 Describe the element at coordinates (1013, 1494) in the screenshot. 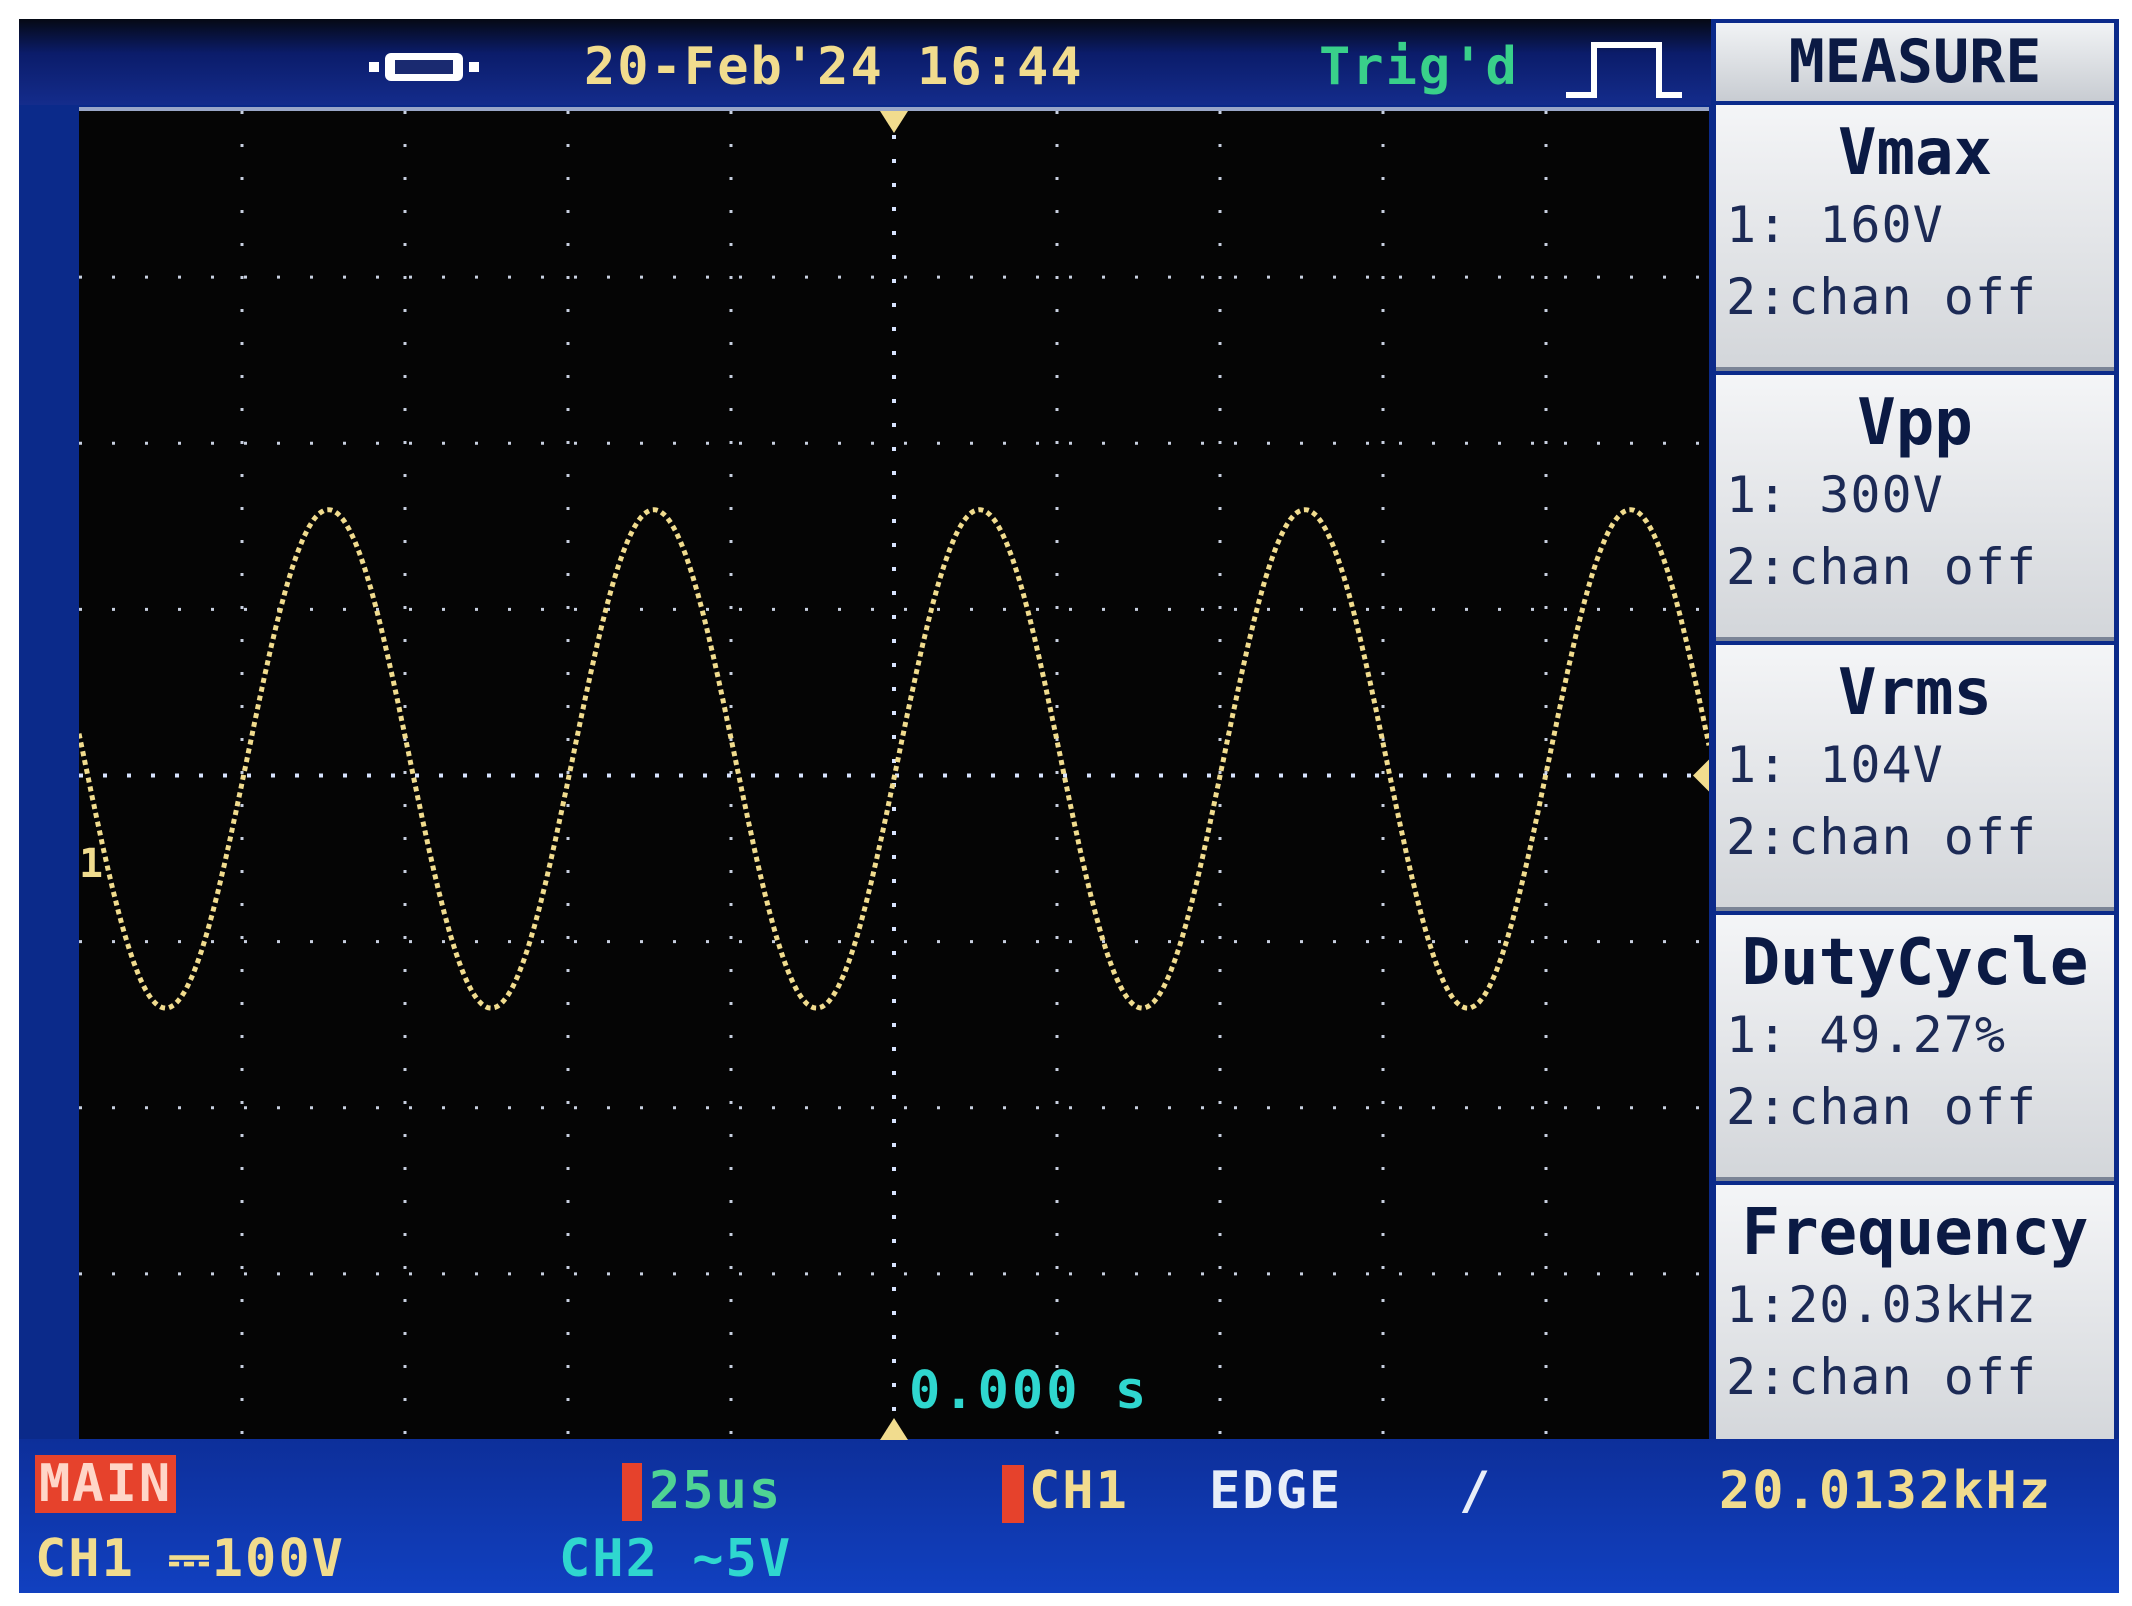

I see `trigger-marker-icon` at that location.